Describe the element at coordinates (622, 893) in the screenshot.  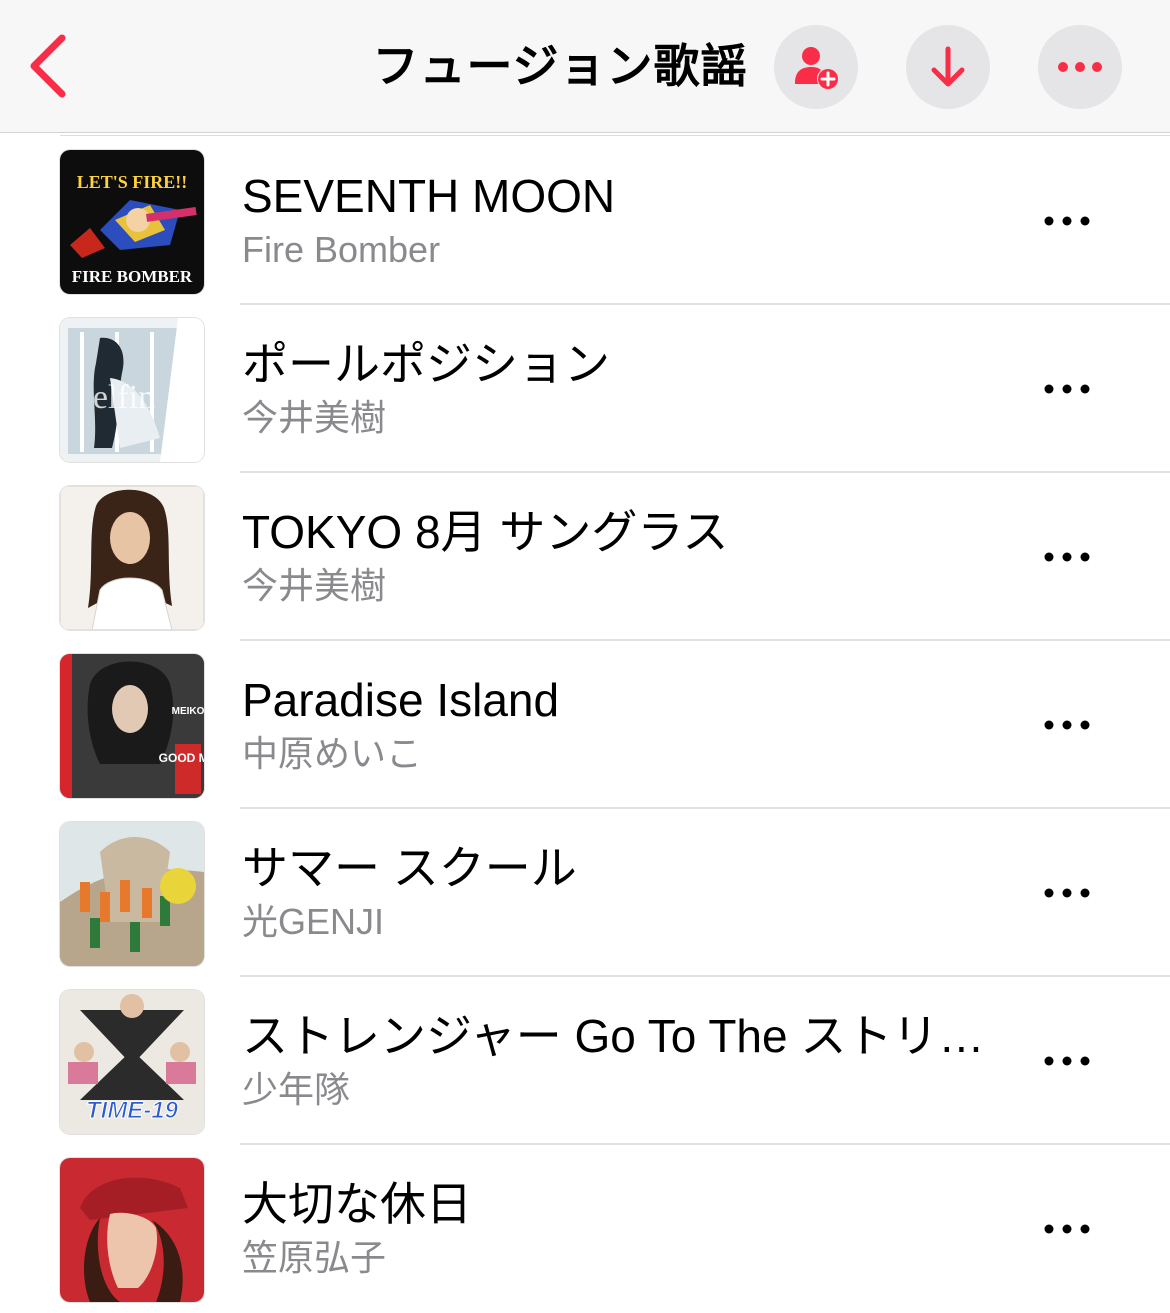
I see `song-text: サマー スクール 光GENJI` at that location.